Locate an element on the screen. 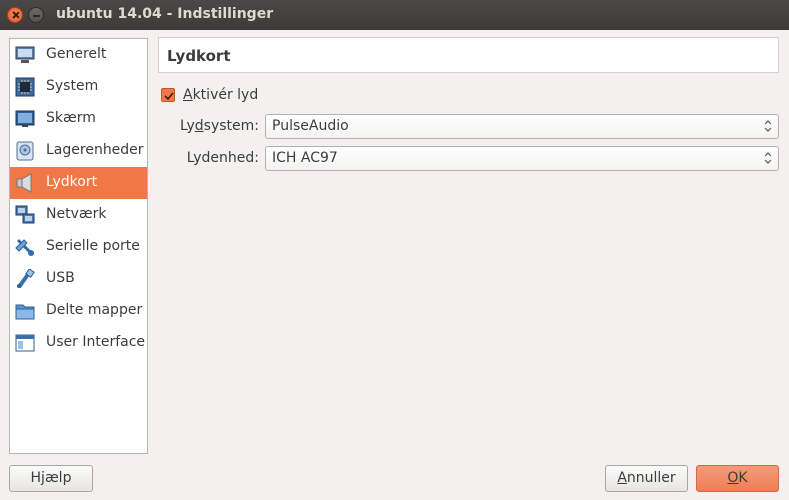 The width and height of the screenshot is (789, 500). sidebar-item-netvaerk: Netværk is located at coordinates (78, 215).